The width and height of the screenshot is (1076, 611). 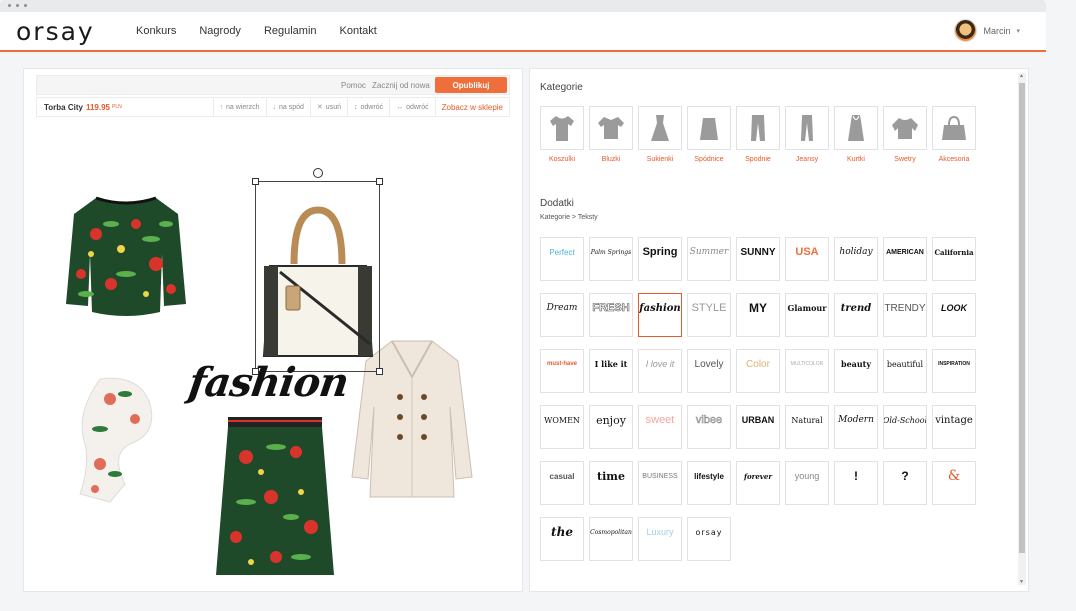 What do you see at coordinates (709, 129) in the screenshot?
I see `skirt-icon` at bounding box center [709, 129].